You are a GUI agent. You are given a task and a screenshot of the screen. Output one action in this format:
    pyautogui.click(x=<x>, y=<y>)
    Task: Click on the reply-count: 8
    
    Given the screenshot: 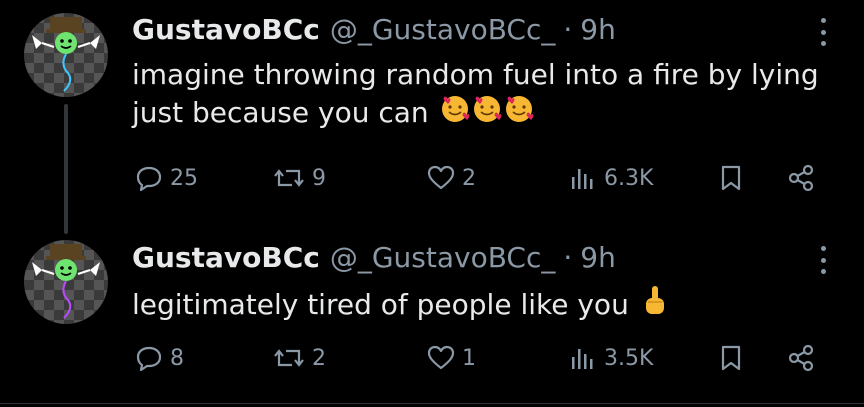 What is the action you would take?
    pyautogui.click(x=177, y=358)
    